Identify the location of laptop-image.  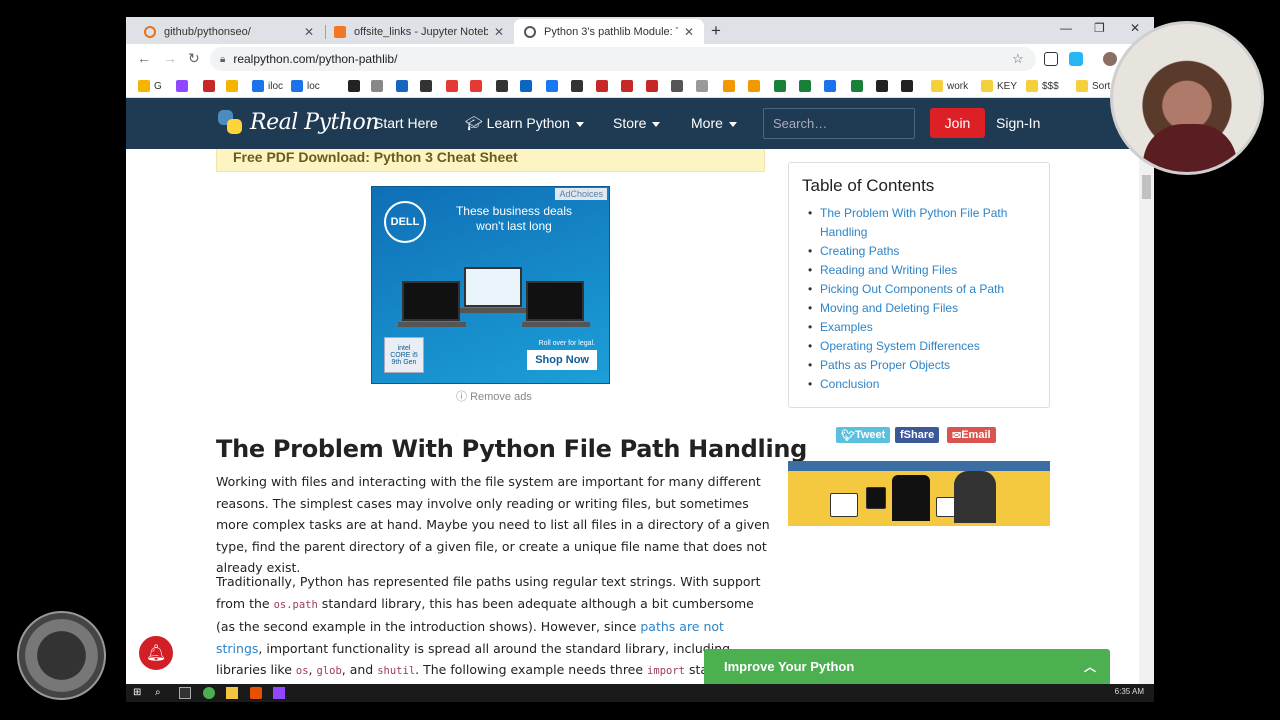
(494, 290).